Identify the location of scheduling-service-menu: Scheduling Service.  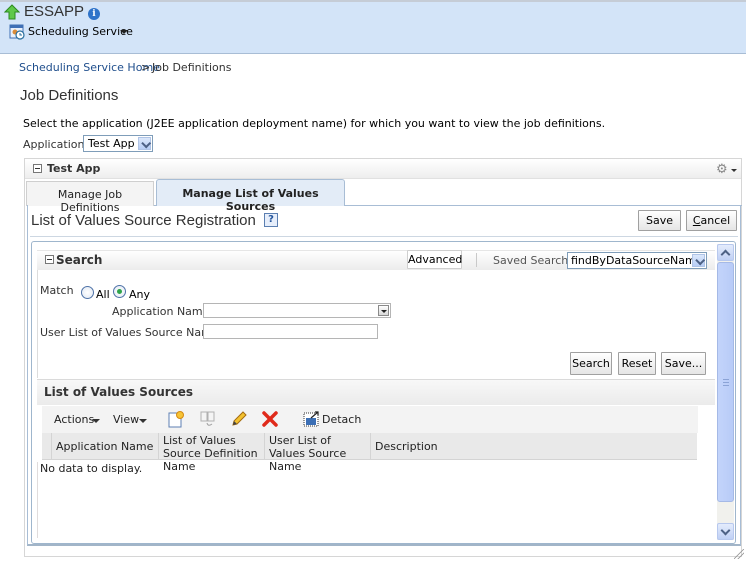
(80, 31).